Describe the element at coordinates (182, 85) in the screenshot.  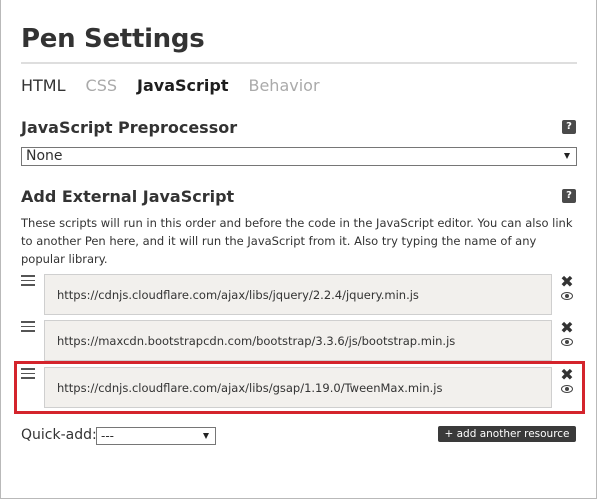
I see `tab-javascript: JavaScript` at that location.